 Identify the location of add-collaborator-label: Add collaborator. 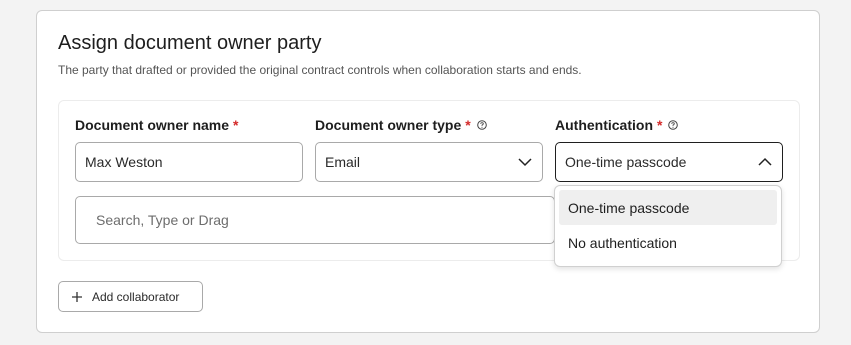
(136, 296).